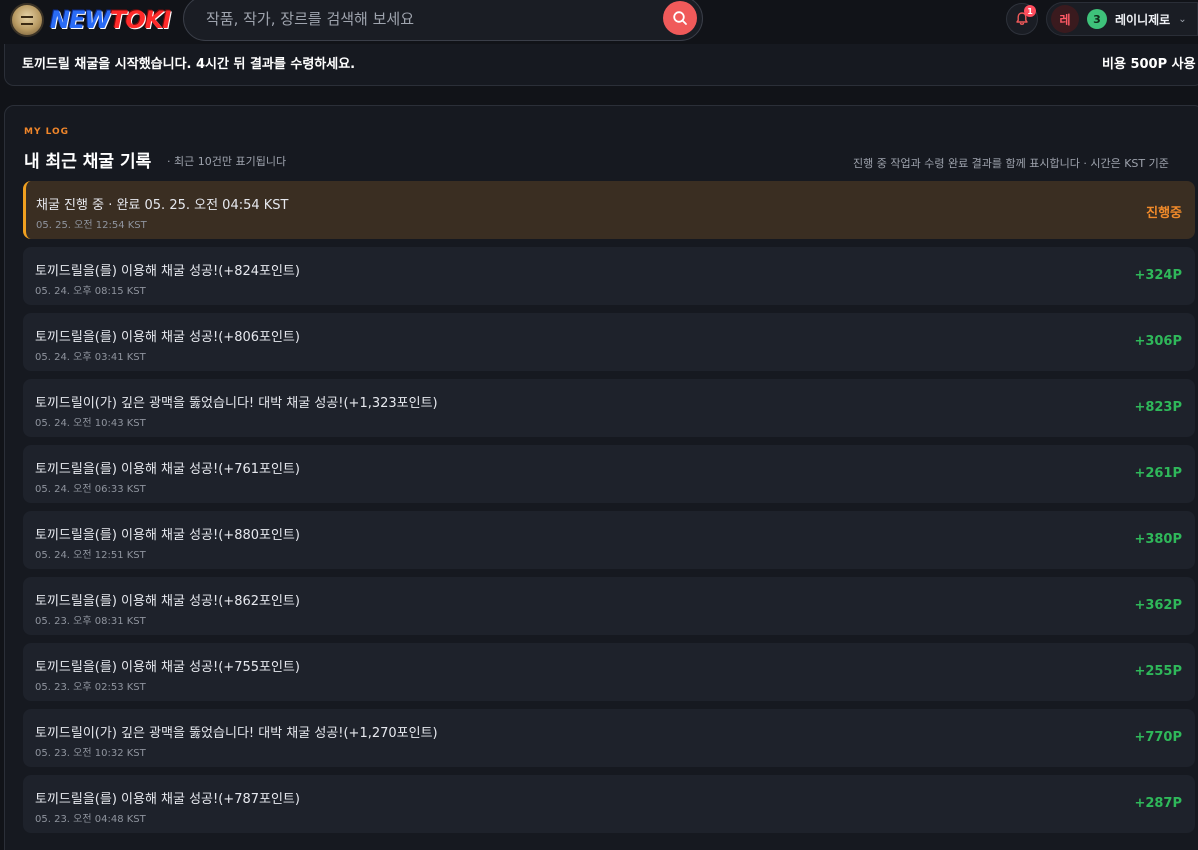 The image size is (1198, 850). What do you see at coordinates (90, 753) in the screenshot?
I see `log-item-time: 05. 23. 오전 10:32 KST` at bounding box center [90, 753].